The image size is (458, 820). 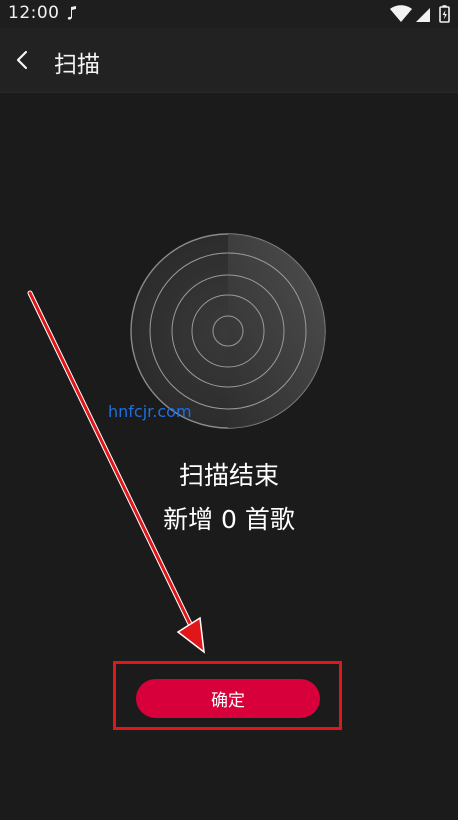 I want to click on back-button, so click(x=22, y=60).